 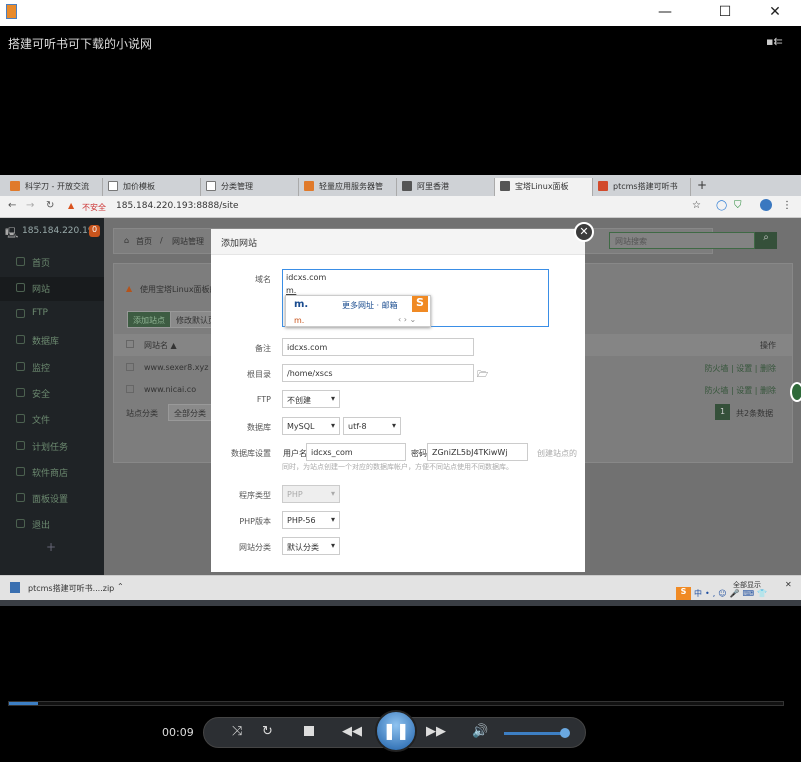 What do you see at coordinates (755, 413) in the screenshot?
I see `total-count: 共2条数据` at bounding box center [755, 413].